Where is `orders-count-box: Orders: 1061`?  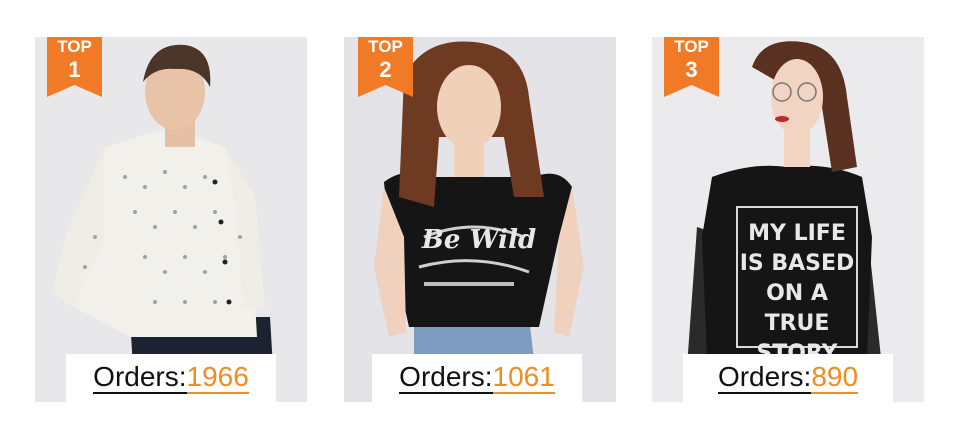
orders-count-box: Orders: 1061 is located at coordinates (477, 378).